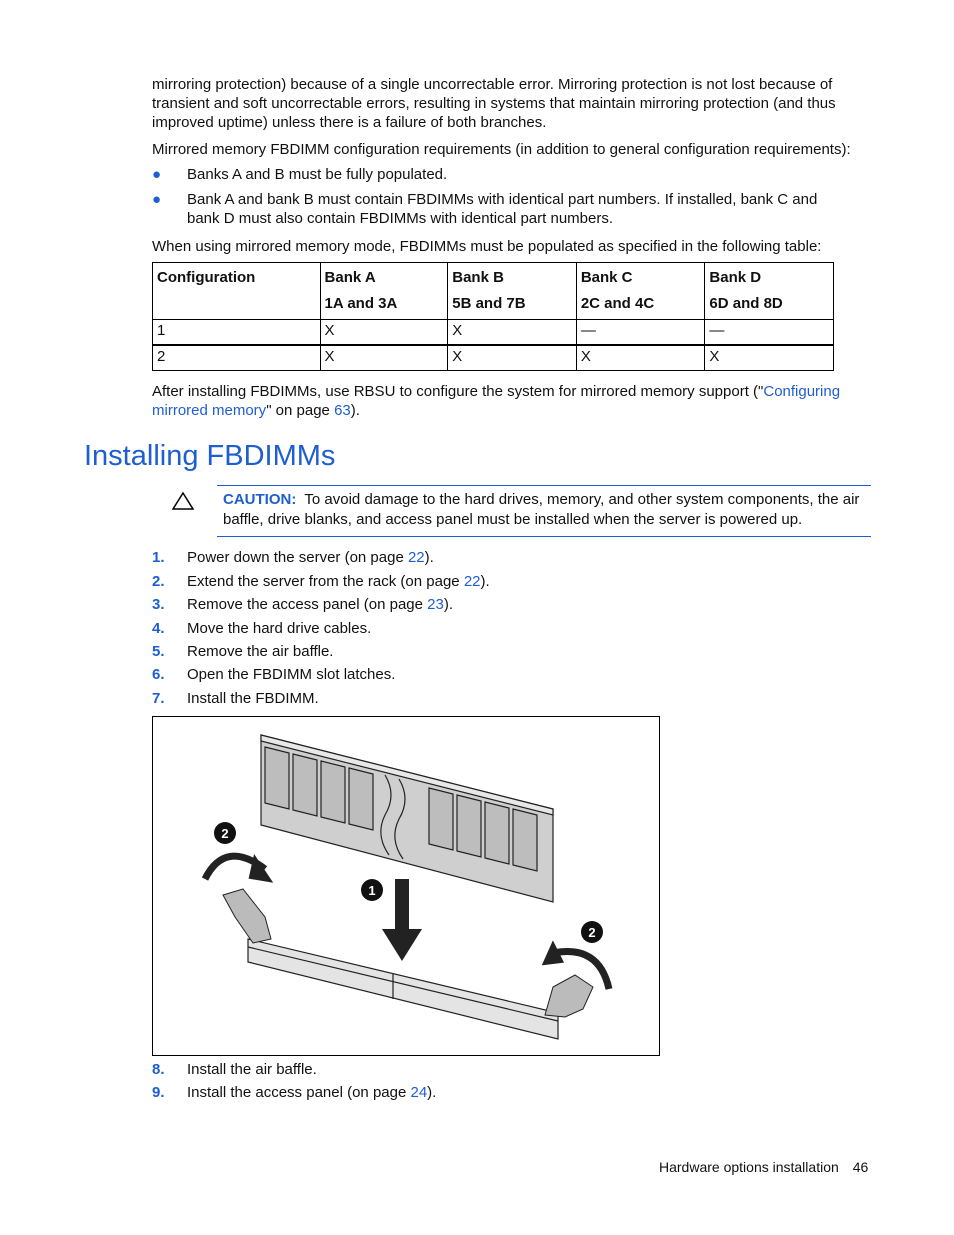 This screenshot has width=954, height=1235. I want to click on step-item: 6. Open the FBDIMM slot latches., so click(274, 674).